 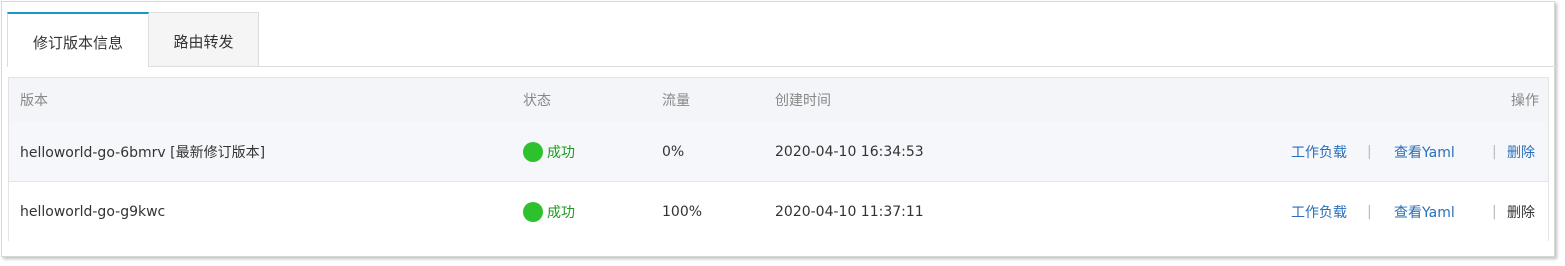 I want to click on header-version: 版本, so click(x=34, y=101).